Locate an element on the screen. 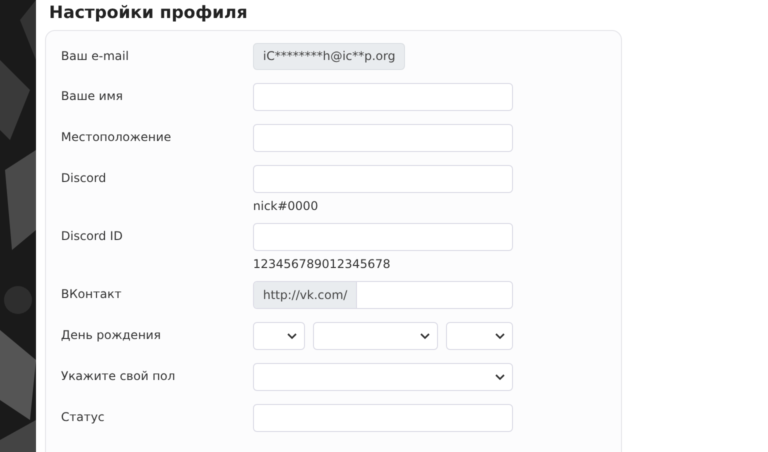 This screenshot has height=452, width=768. page-title: Настройки профиля is located at coordinates (148, 13).